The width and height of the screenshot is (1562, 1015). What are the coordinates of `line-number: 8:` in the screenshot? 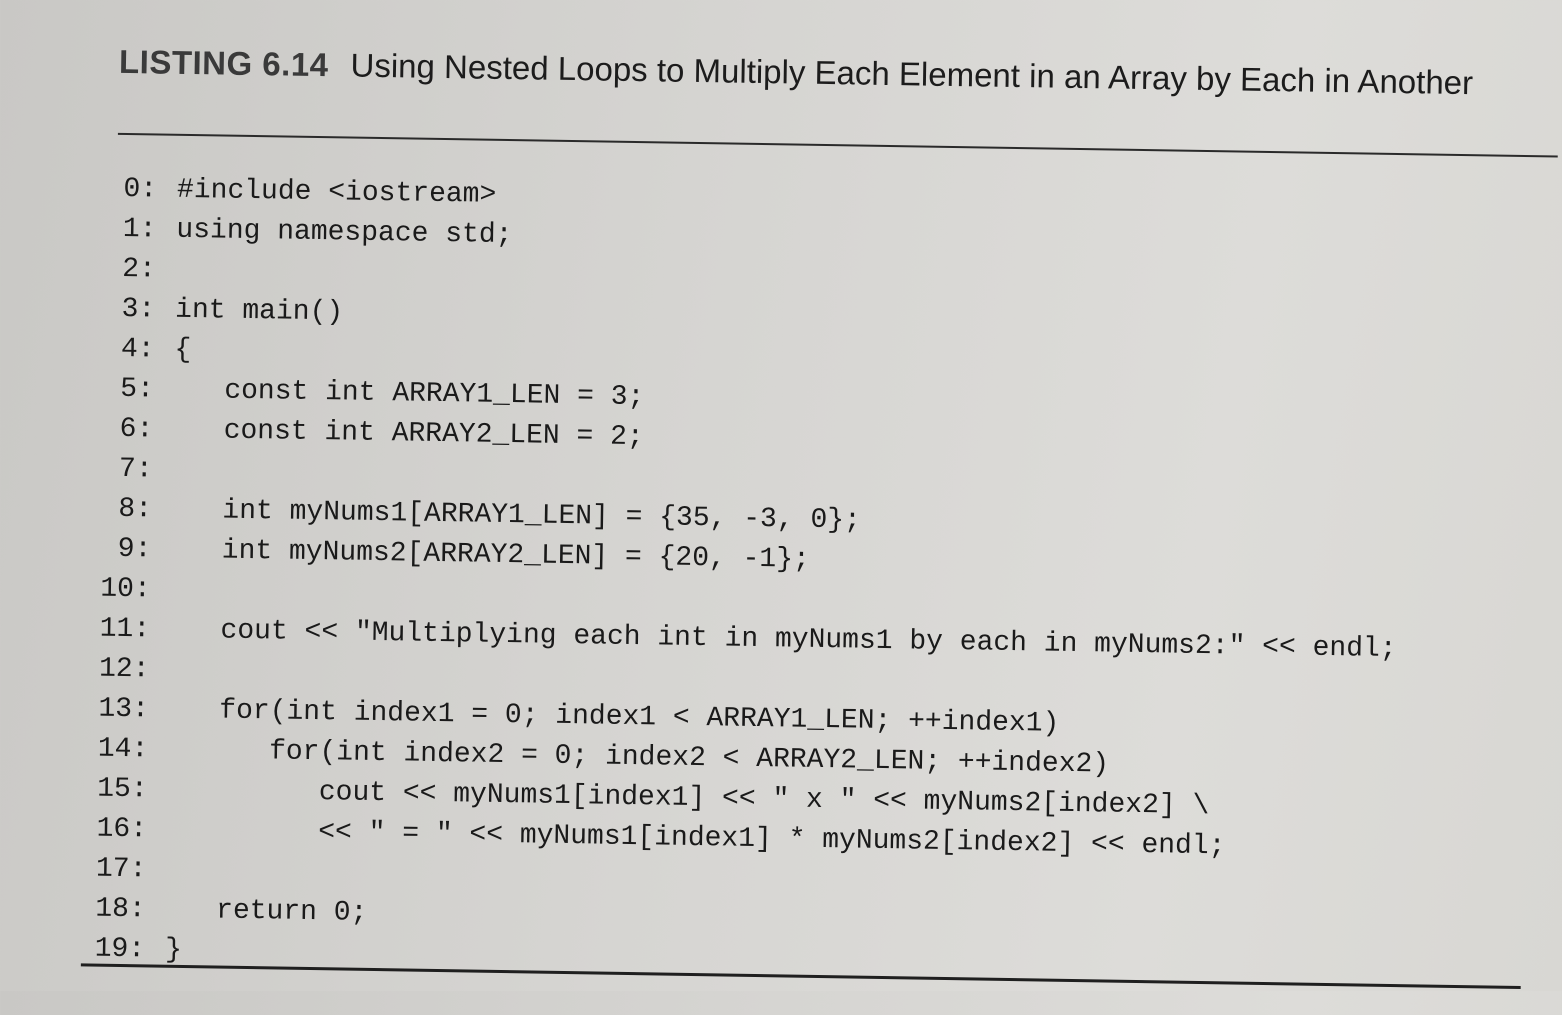 It's located at (120, 509).